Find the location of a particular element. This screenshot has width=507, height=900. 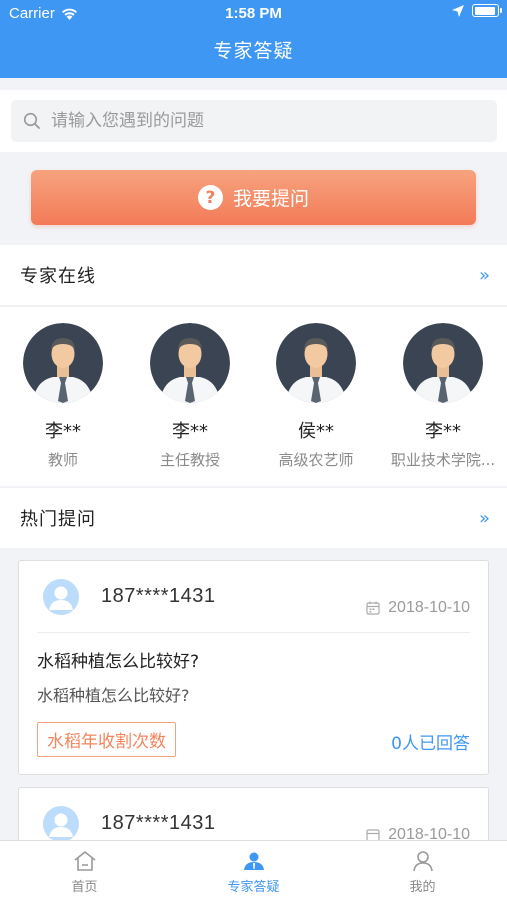

user-icon is located at coordinates (422, 861).